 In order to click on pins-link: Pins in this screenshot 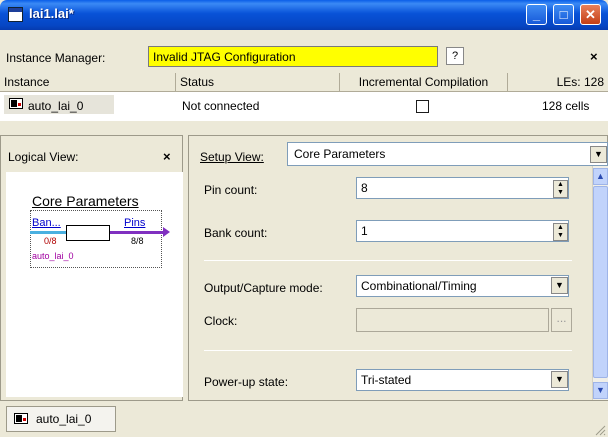, I will do `click(134, 223)`.